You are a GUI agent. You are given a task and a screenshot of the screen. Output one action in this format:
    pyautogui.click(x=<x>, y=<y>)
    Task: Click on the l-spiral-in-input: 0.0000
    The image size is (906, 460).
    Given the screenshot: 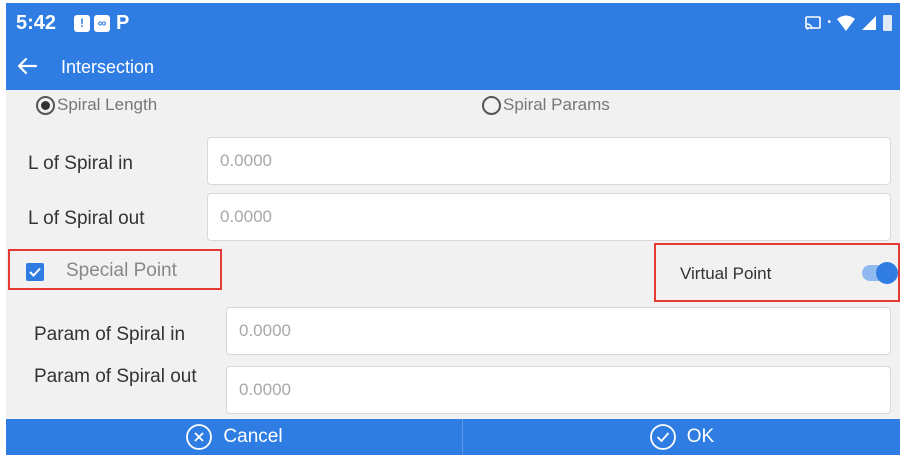 What is the action you would take?
    pyautogui.click(x=549, y=161)
    